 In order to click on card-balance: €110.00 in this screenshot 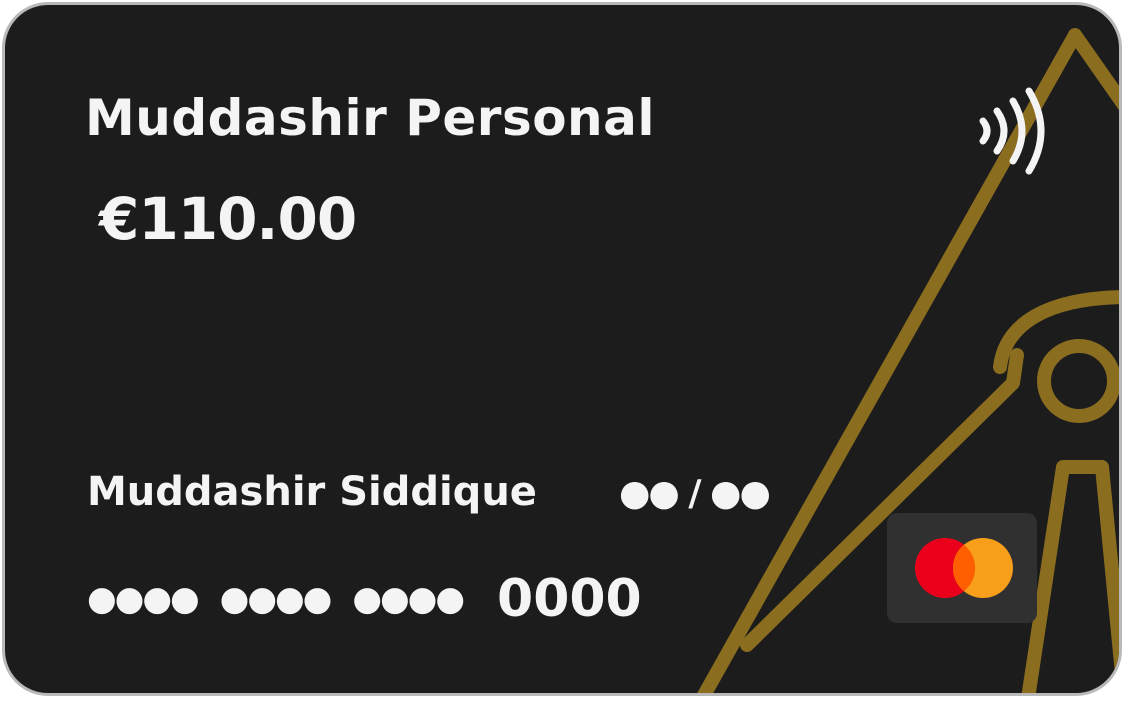, I will do `click(228, 219)`.